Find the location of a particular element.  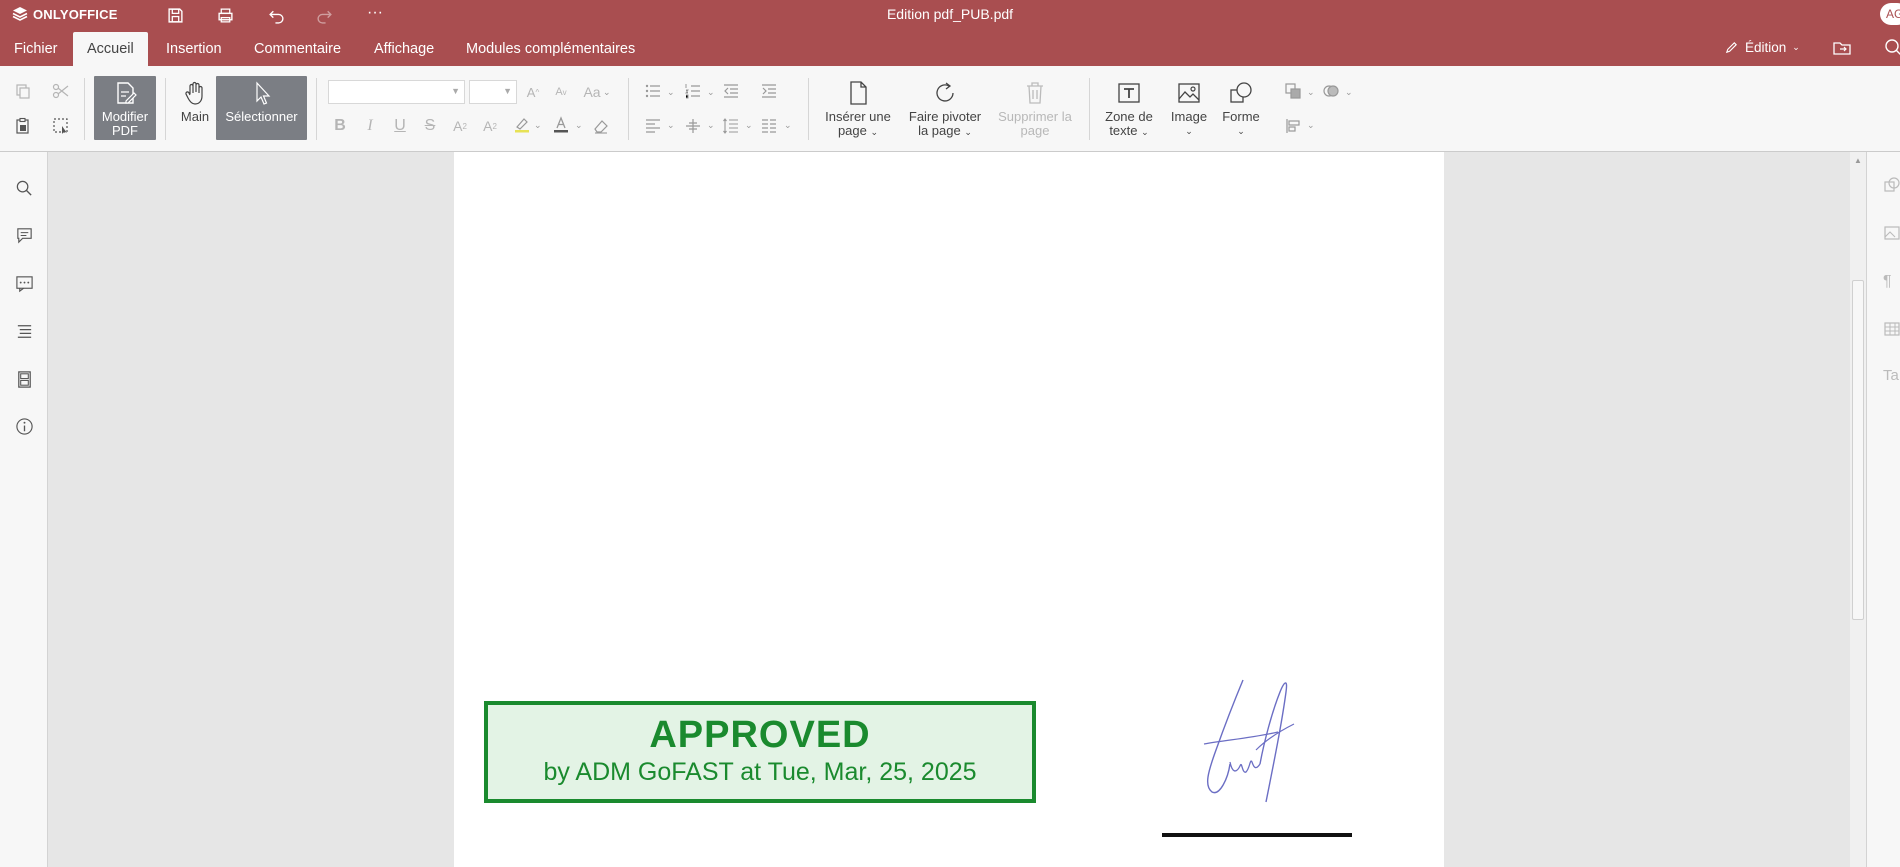

select-all-icon is located at coordinates (61, 126).